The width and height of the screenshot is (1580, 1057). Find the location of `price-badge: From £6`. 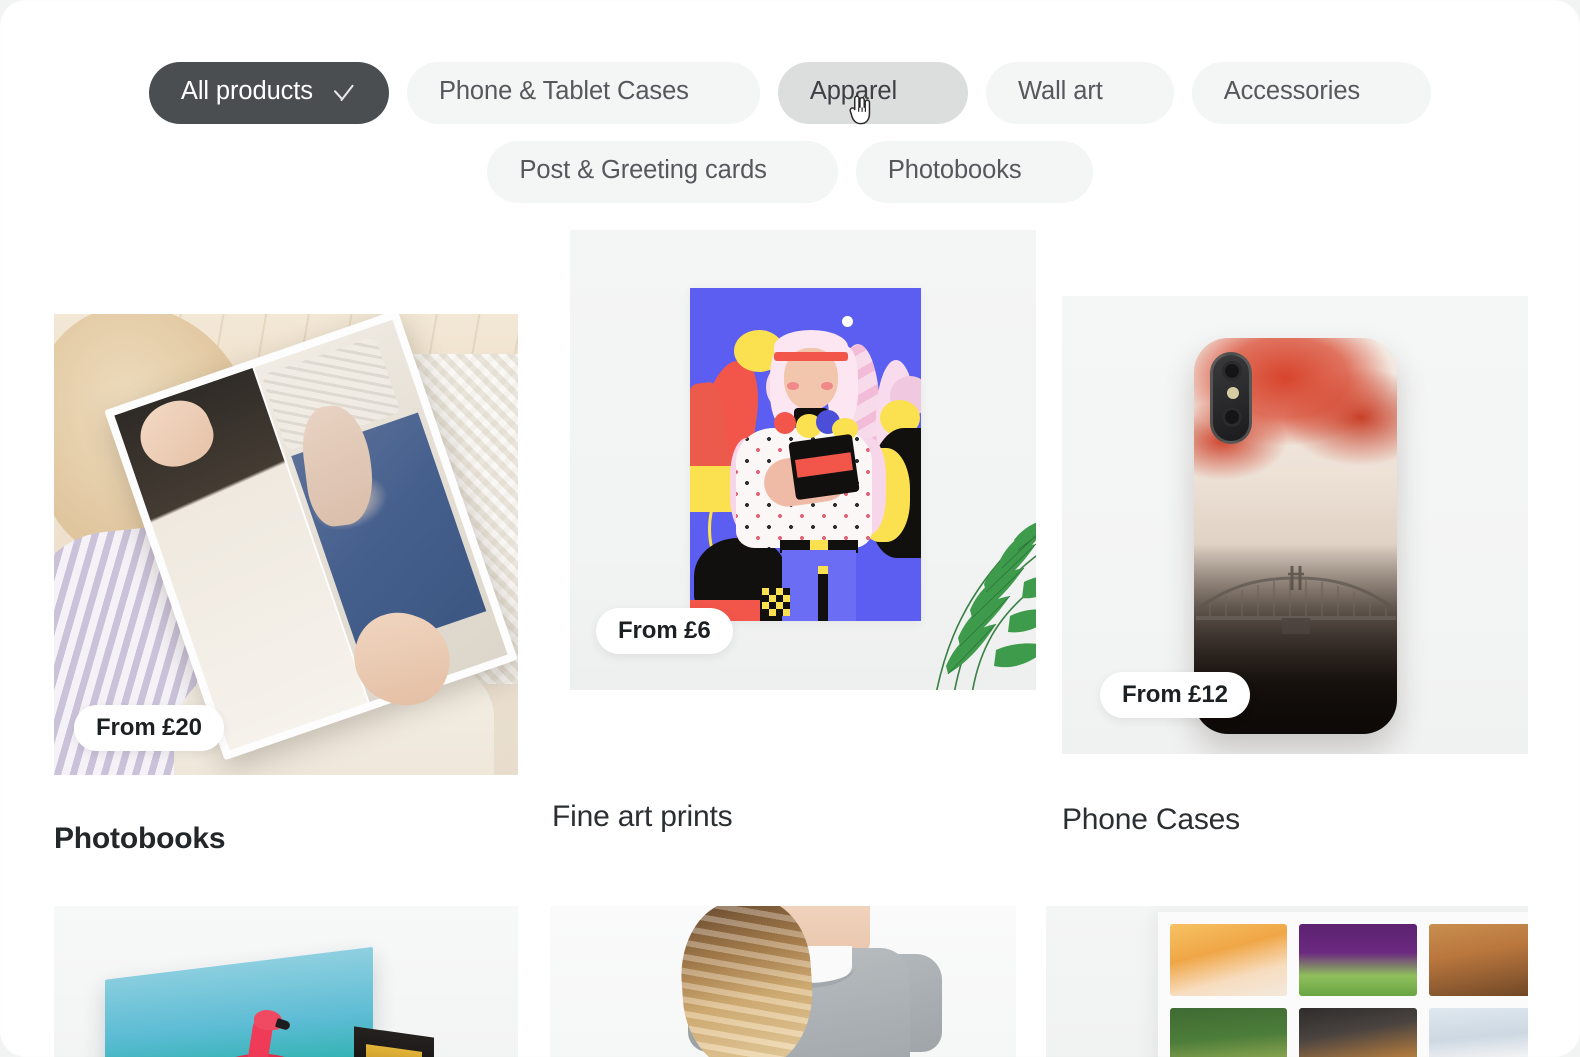

price-badge: From £6 is located at coordinates (664, 631).